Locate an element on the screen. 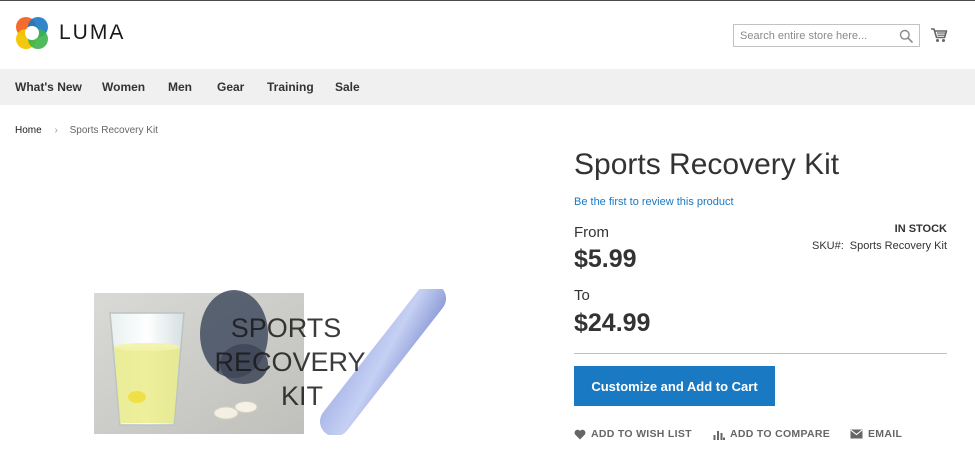 This screenshot has height=466, width=975. customize-add-to-cart-button: Customize and Add to Cart is located at coordinates (674, 386).